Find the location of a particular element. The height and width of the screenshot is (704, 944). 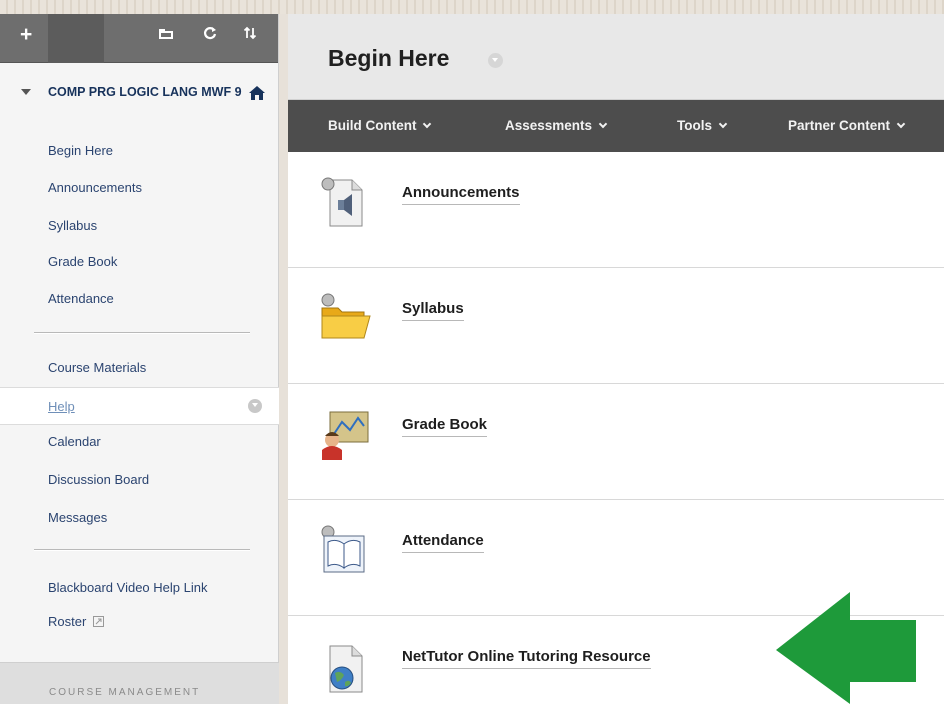

assessments-menu: Assessments is located at coordinates (556, 125).